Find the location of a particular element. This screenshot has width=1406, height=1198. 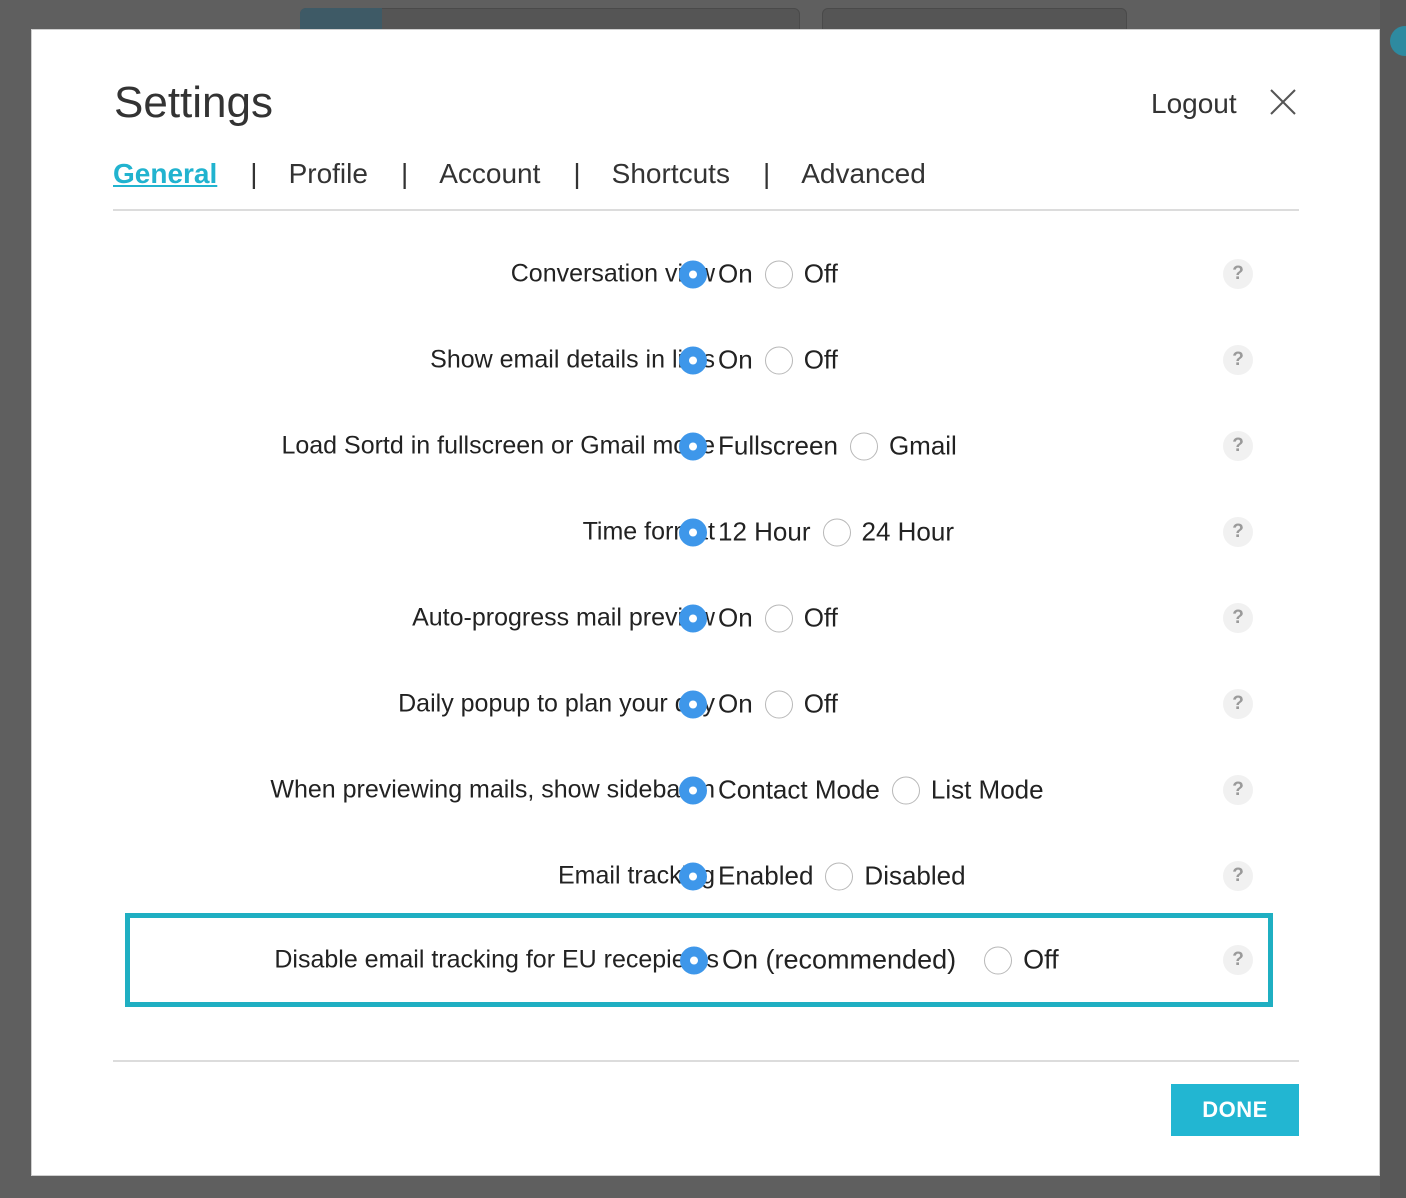

background-tab-active is located at coordinates (341, 19).